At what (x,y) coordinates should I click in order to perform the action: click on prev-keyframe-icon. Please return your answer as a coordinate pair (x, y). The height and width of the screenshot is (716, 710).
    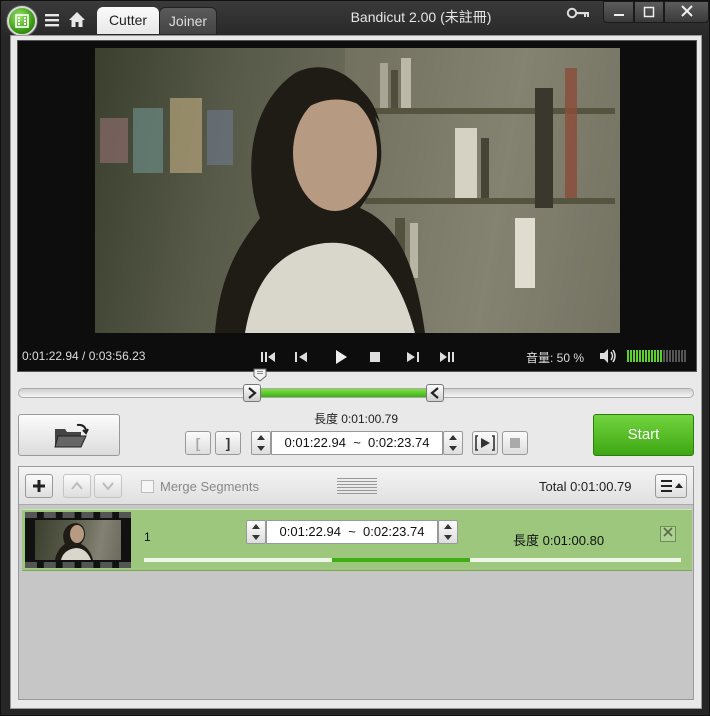
    Looking at the image, I should click on (268, 357).